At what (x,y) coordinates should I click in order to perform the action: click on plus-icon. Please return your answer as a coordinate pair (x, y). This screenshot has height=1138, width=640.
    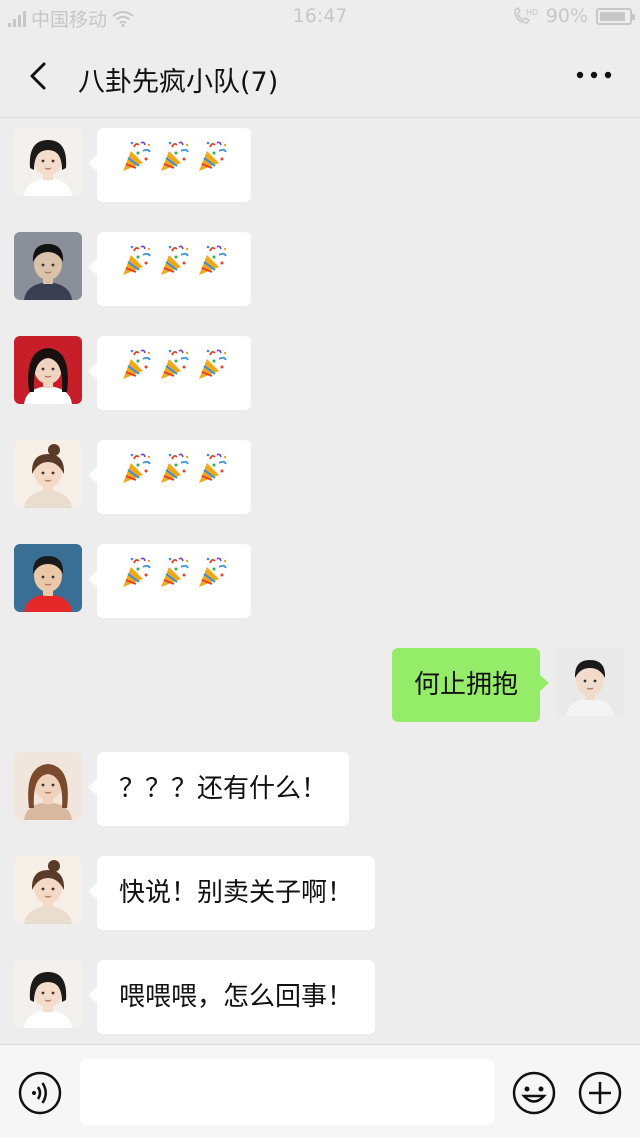
    Looking at the image, I should click on (600, 1093).